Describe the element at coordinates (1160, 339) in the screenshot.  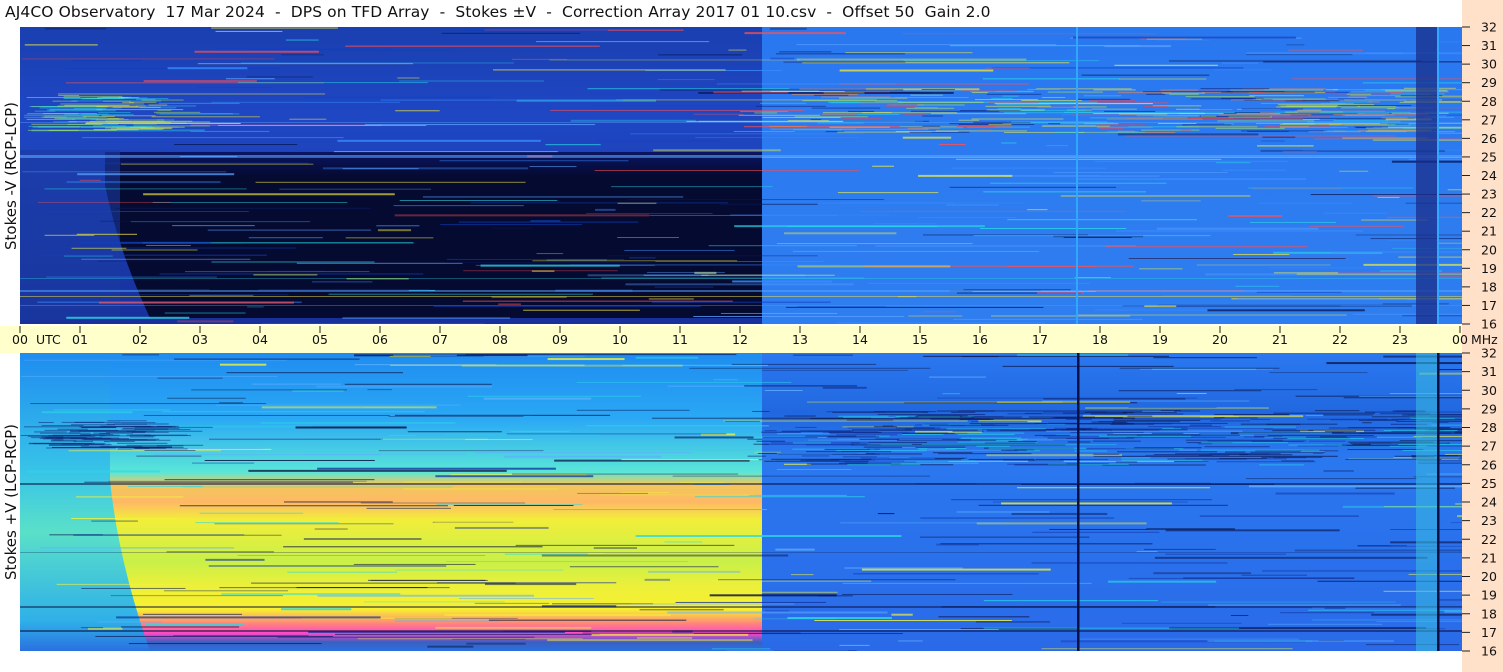
I see `time-tick-label: 19` at that location.